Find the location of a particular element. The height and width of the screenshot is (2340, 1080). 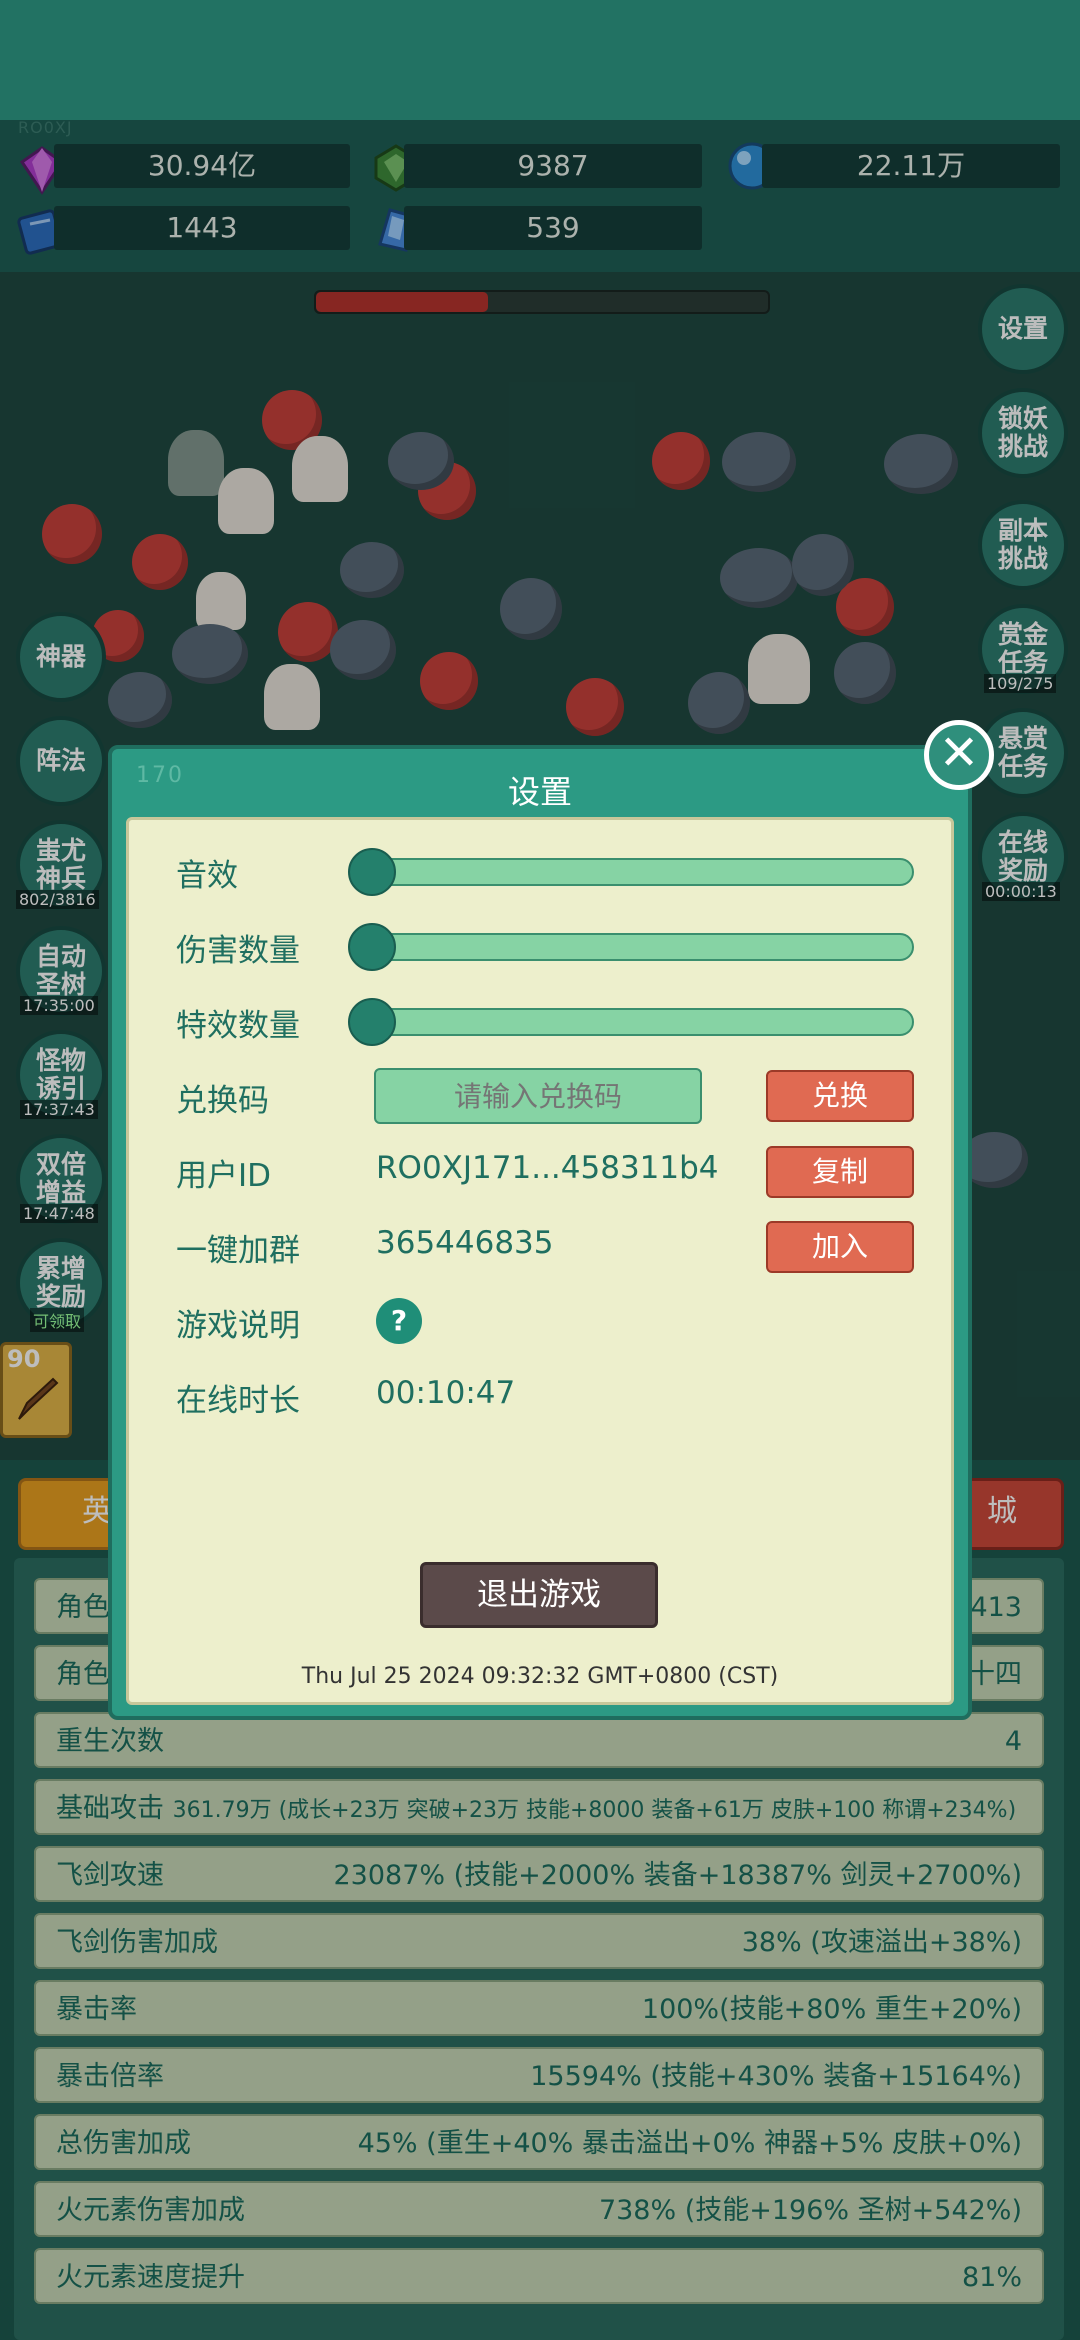

copy-button-label: 复制 is located at coordinates (839, 1171).